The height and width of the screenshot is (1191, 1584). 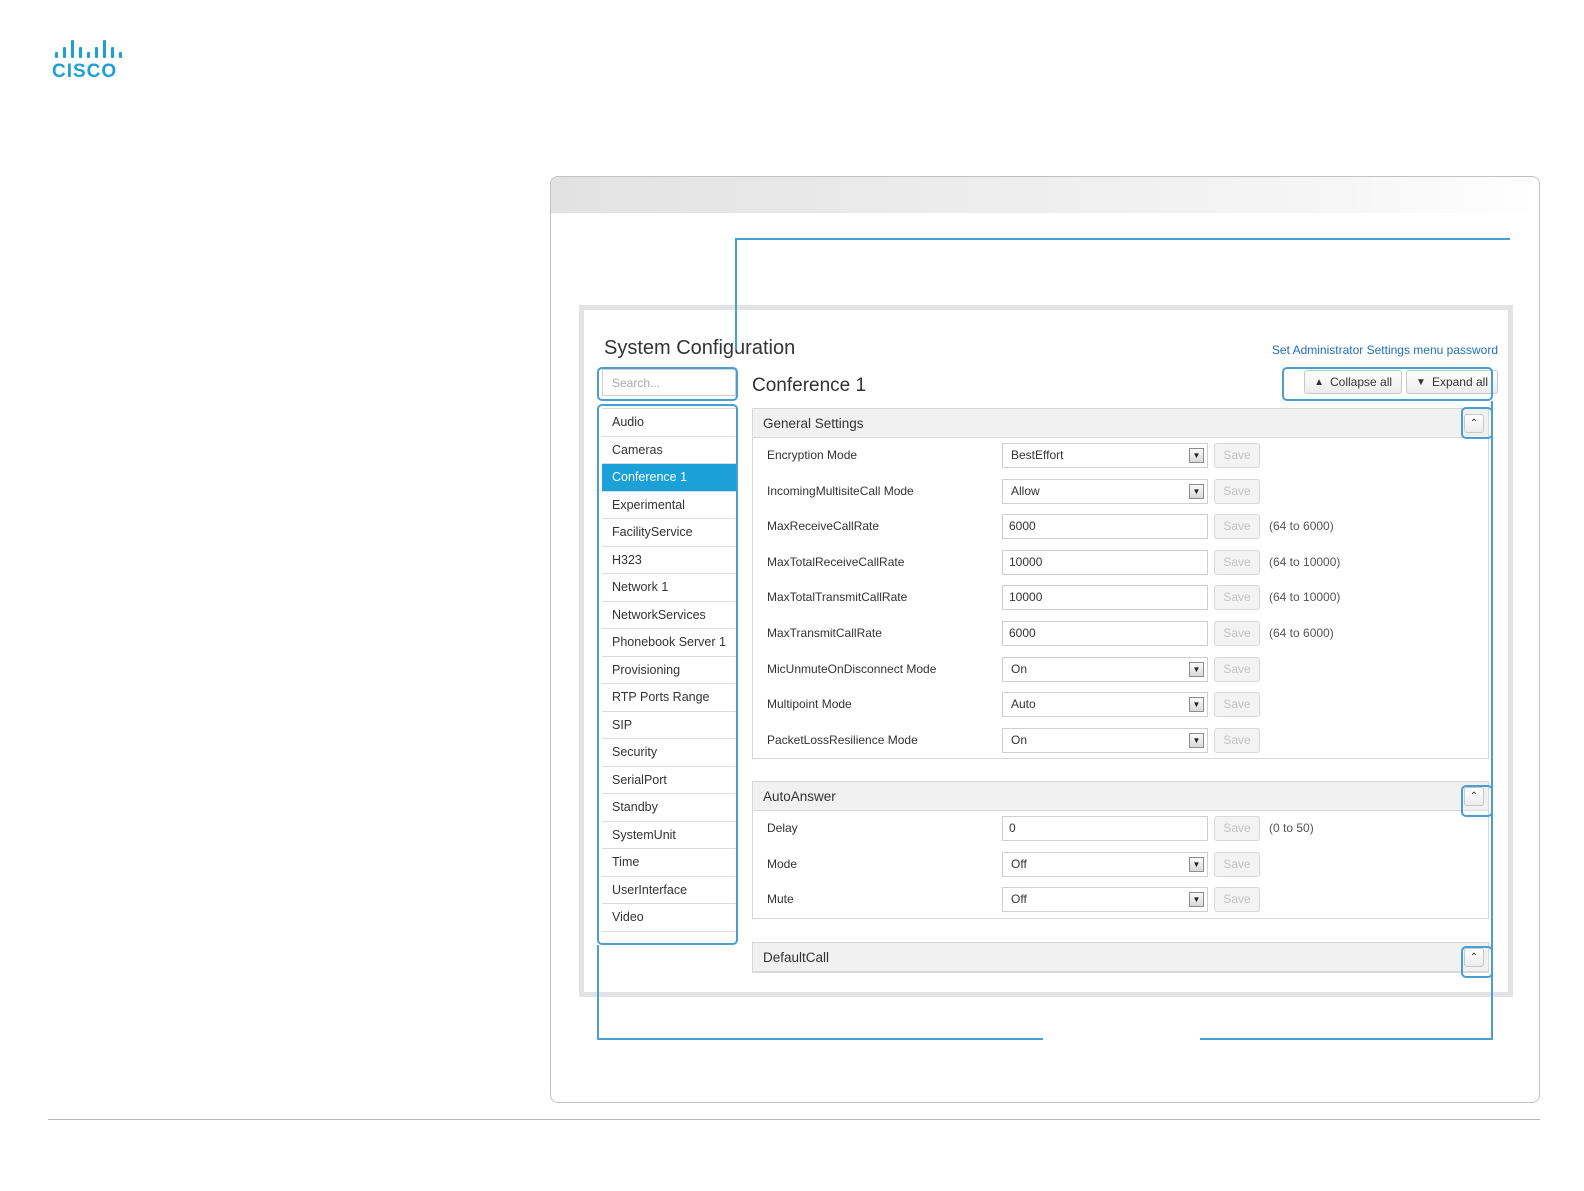 What do you see at coordinates (669, 450) in the screenshot?
I see `sidebar-item: Cameras` at bounding box center [669, 450].